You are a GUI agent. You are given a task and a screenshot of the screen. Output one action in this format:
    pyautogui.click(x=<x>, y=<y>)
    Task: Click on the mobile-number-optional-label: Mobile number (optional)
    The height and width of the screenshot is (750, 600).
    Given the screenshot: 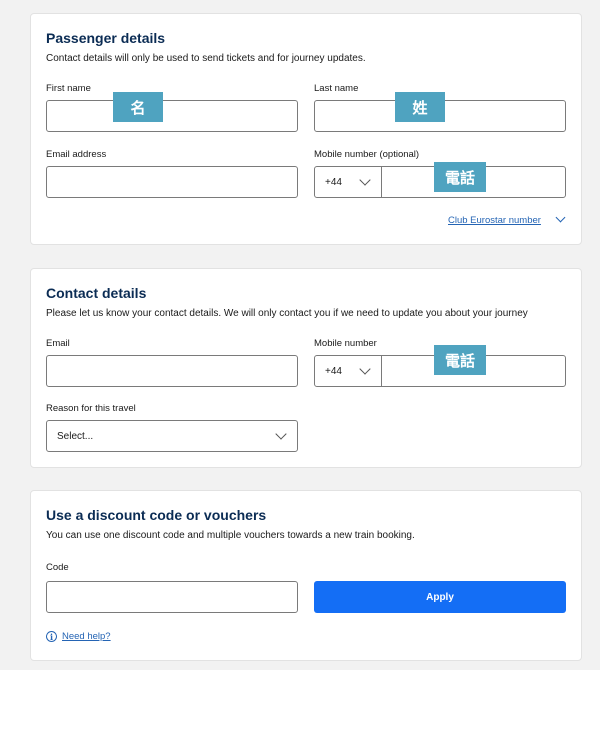 What is the action you would take?
    pyautogui.click(x=367, y=154)
    